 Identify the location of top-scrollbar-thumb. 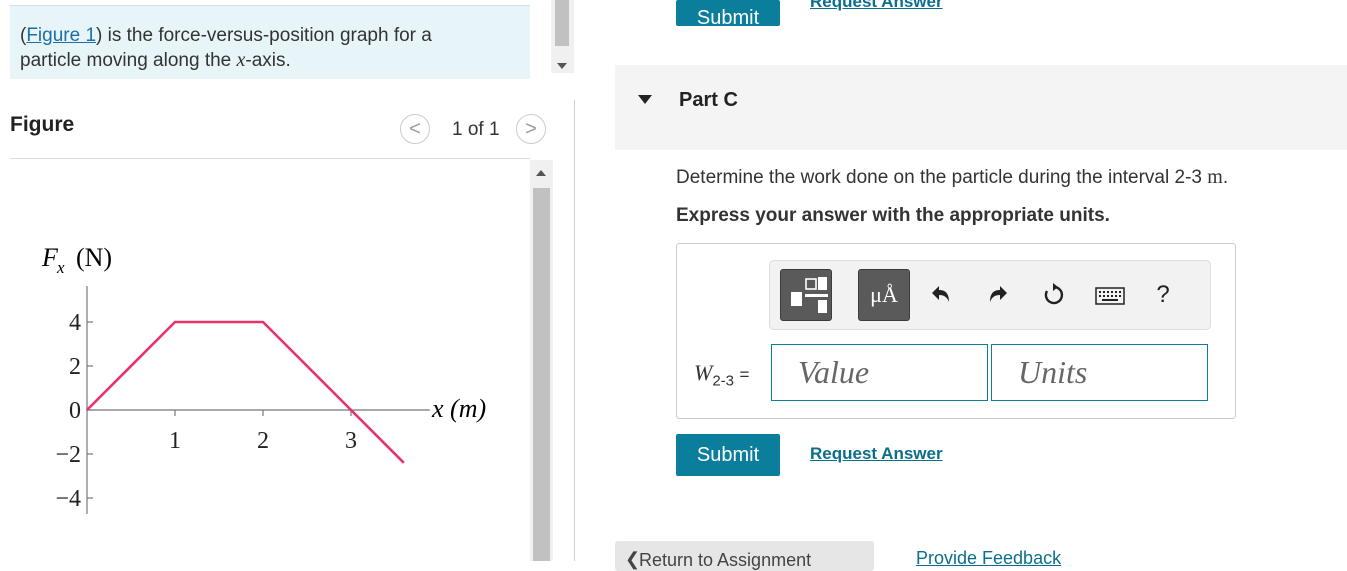
(562, 23).